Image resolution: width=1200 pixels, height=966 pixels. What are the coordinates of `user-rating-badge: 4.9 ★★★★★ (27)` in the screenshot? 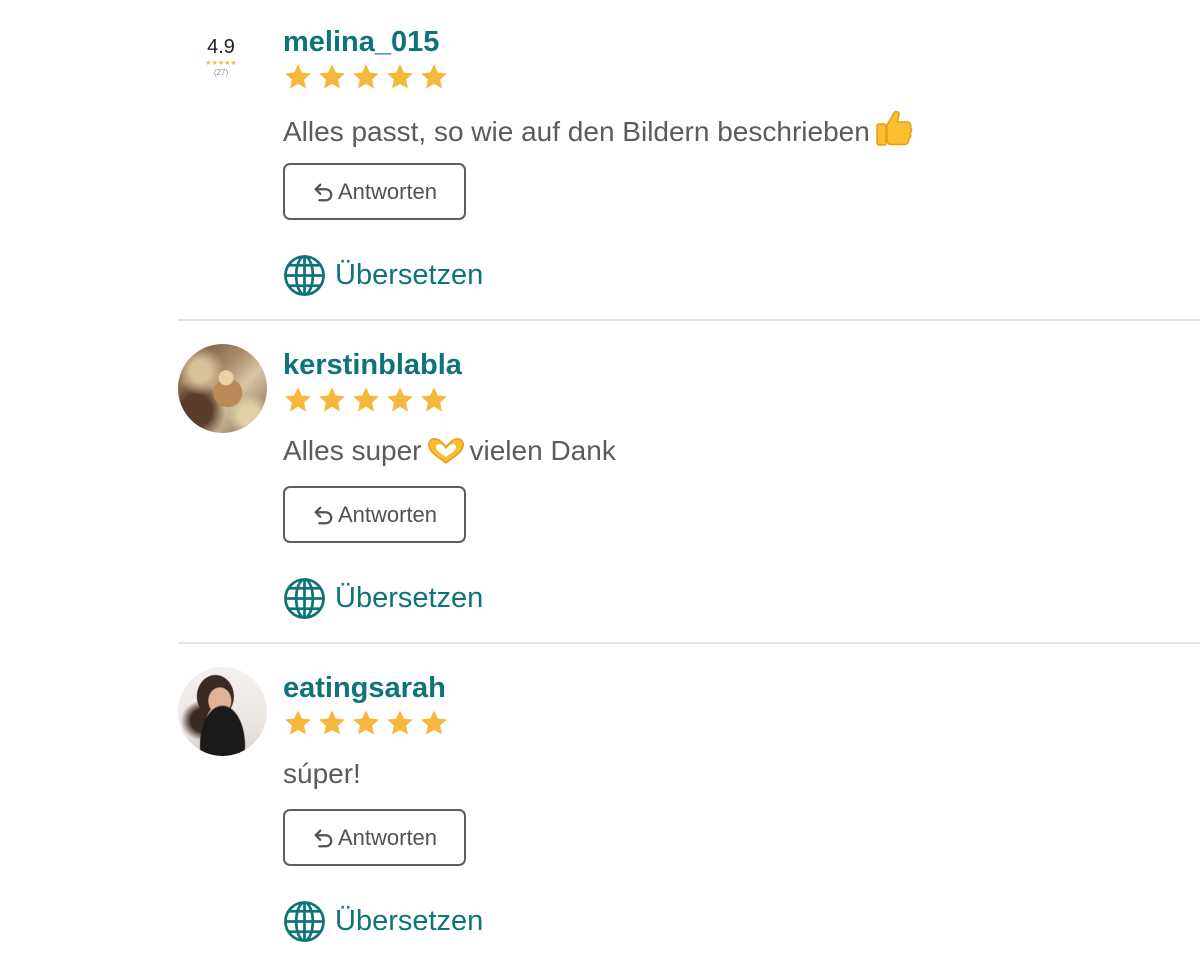 It's located at (221, 55).